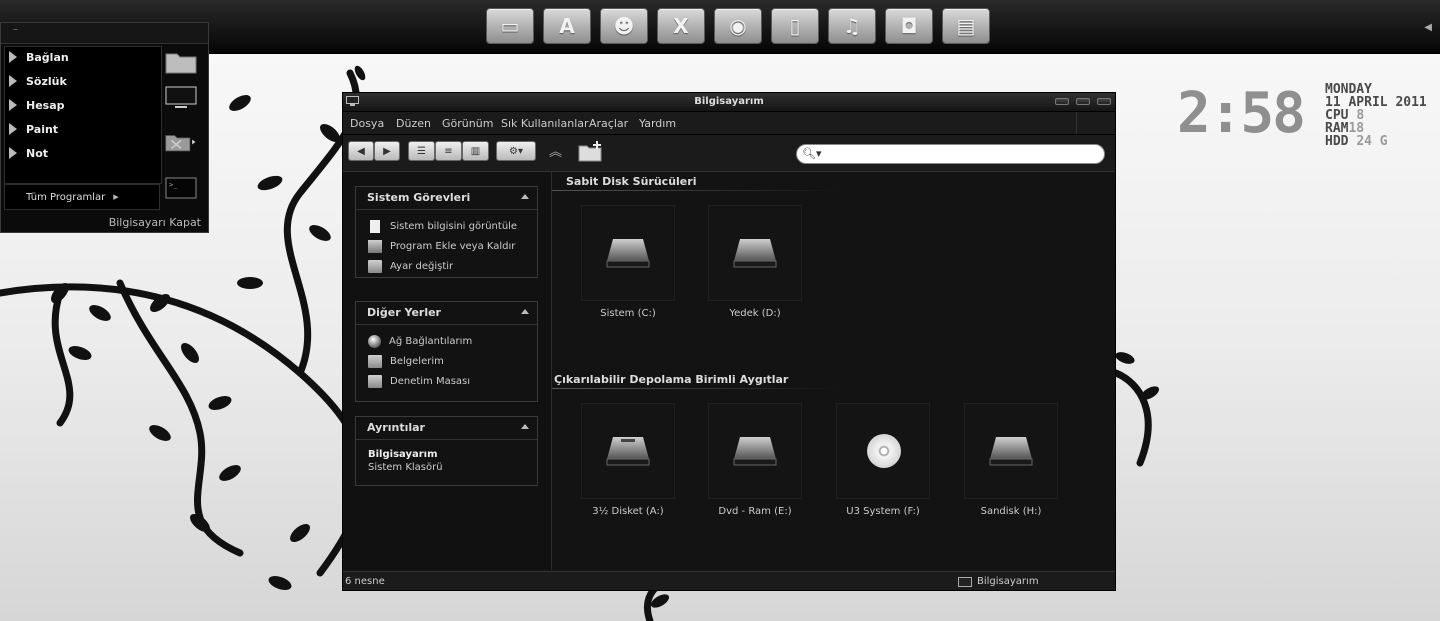 The width and height of the screenshot is (1440, 621). What do you see at coordinates (729, 153) in the screenshot?
I see `toolbar: ◀ ▶ ☰ ≡ ▥ ⚙▾ ︽ 🔍︎▾` at bounding box center [729, 153].